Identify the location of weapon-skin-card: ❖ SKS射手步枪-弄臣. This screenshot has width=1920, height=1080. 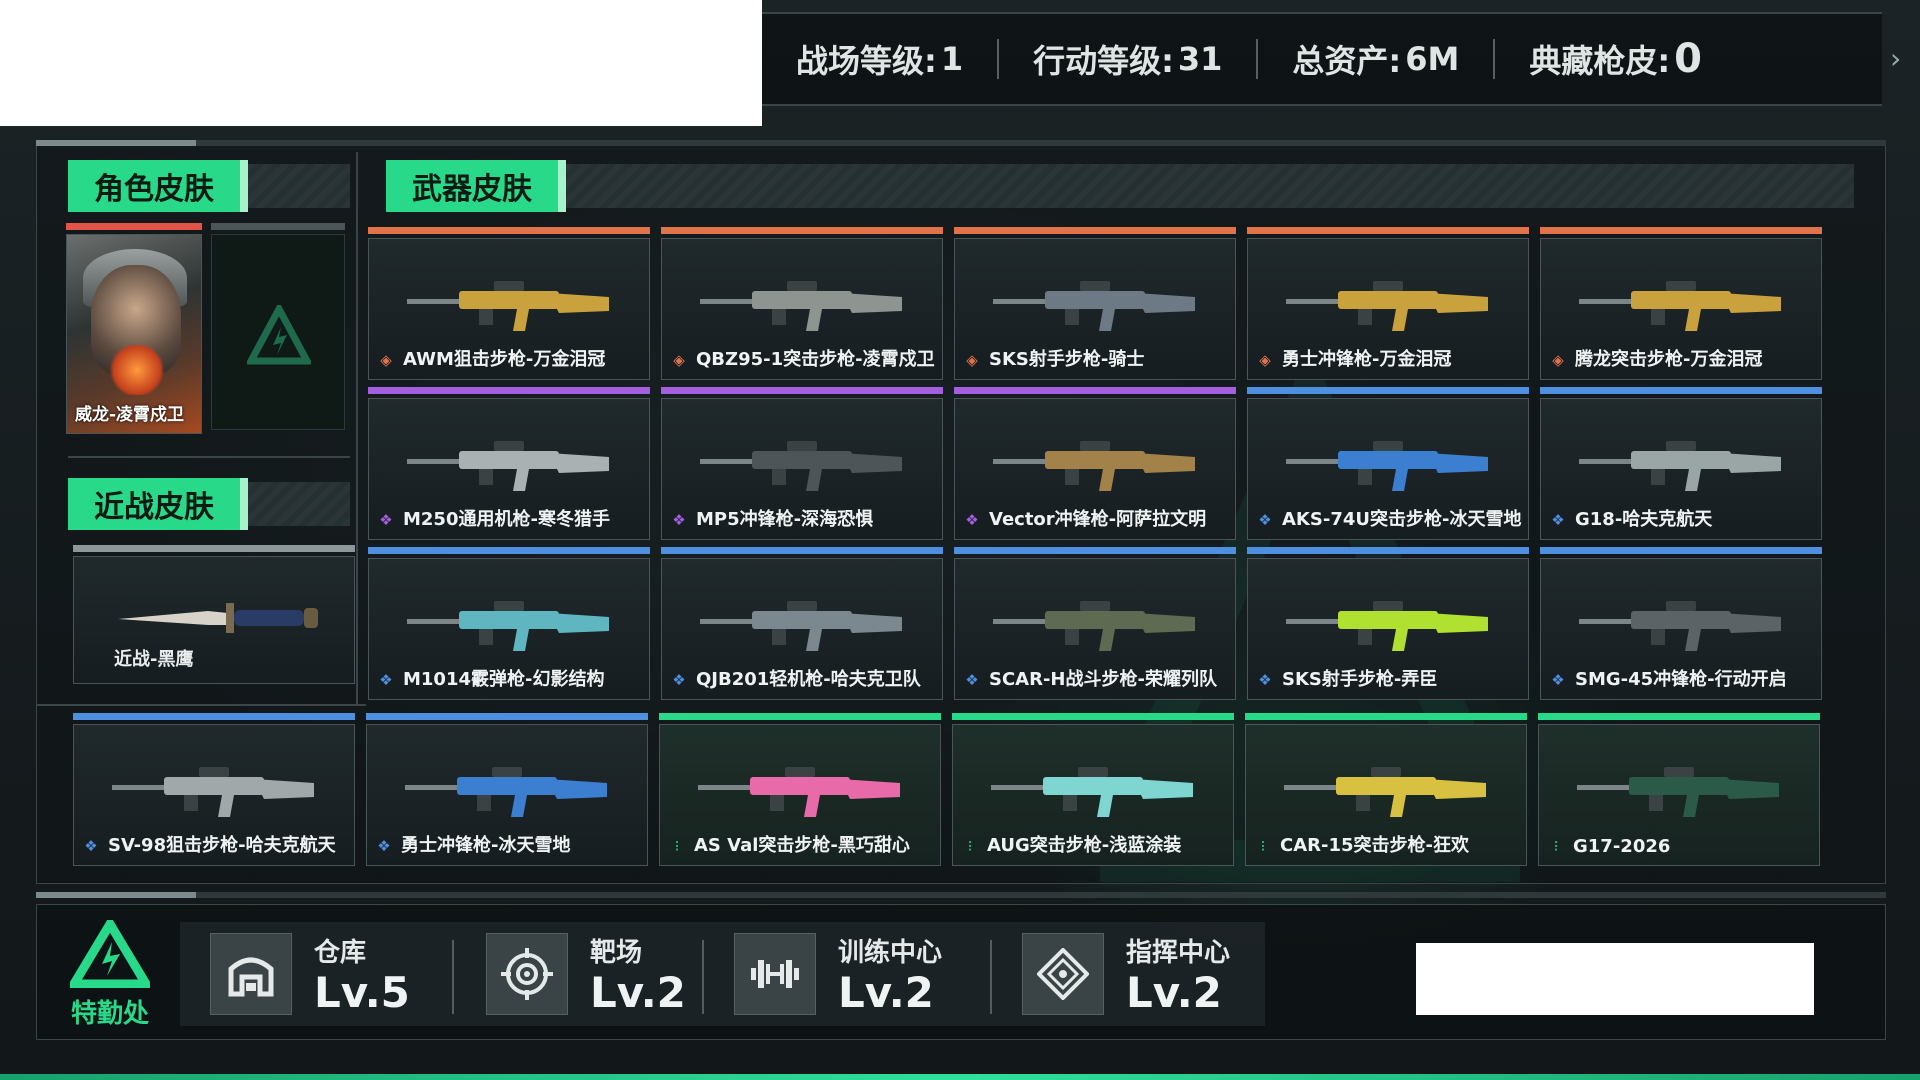
(1388, 623).